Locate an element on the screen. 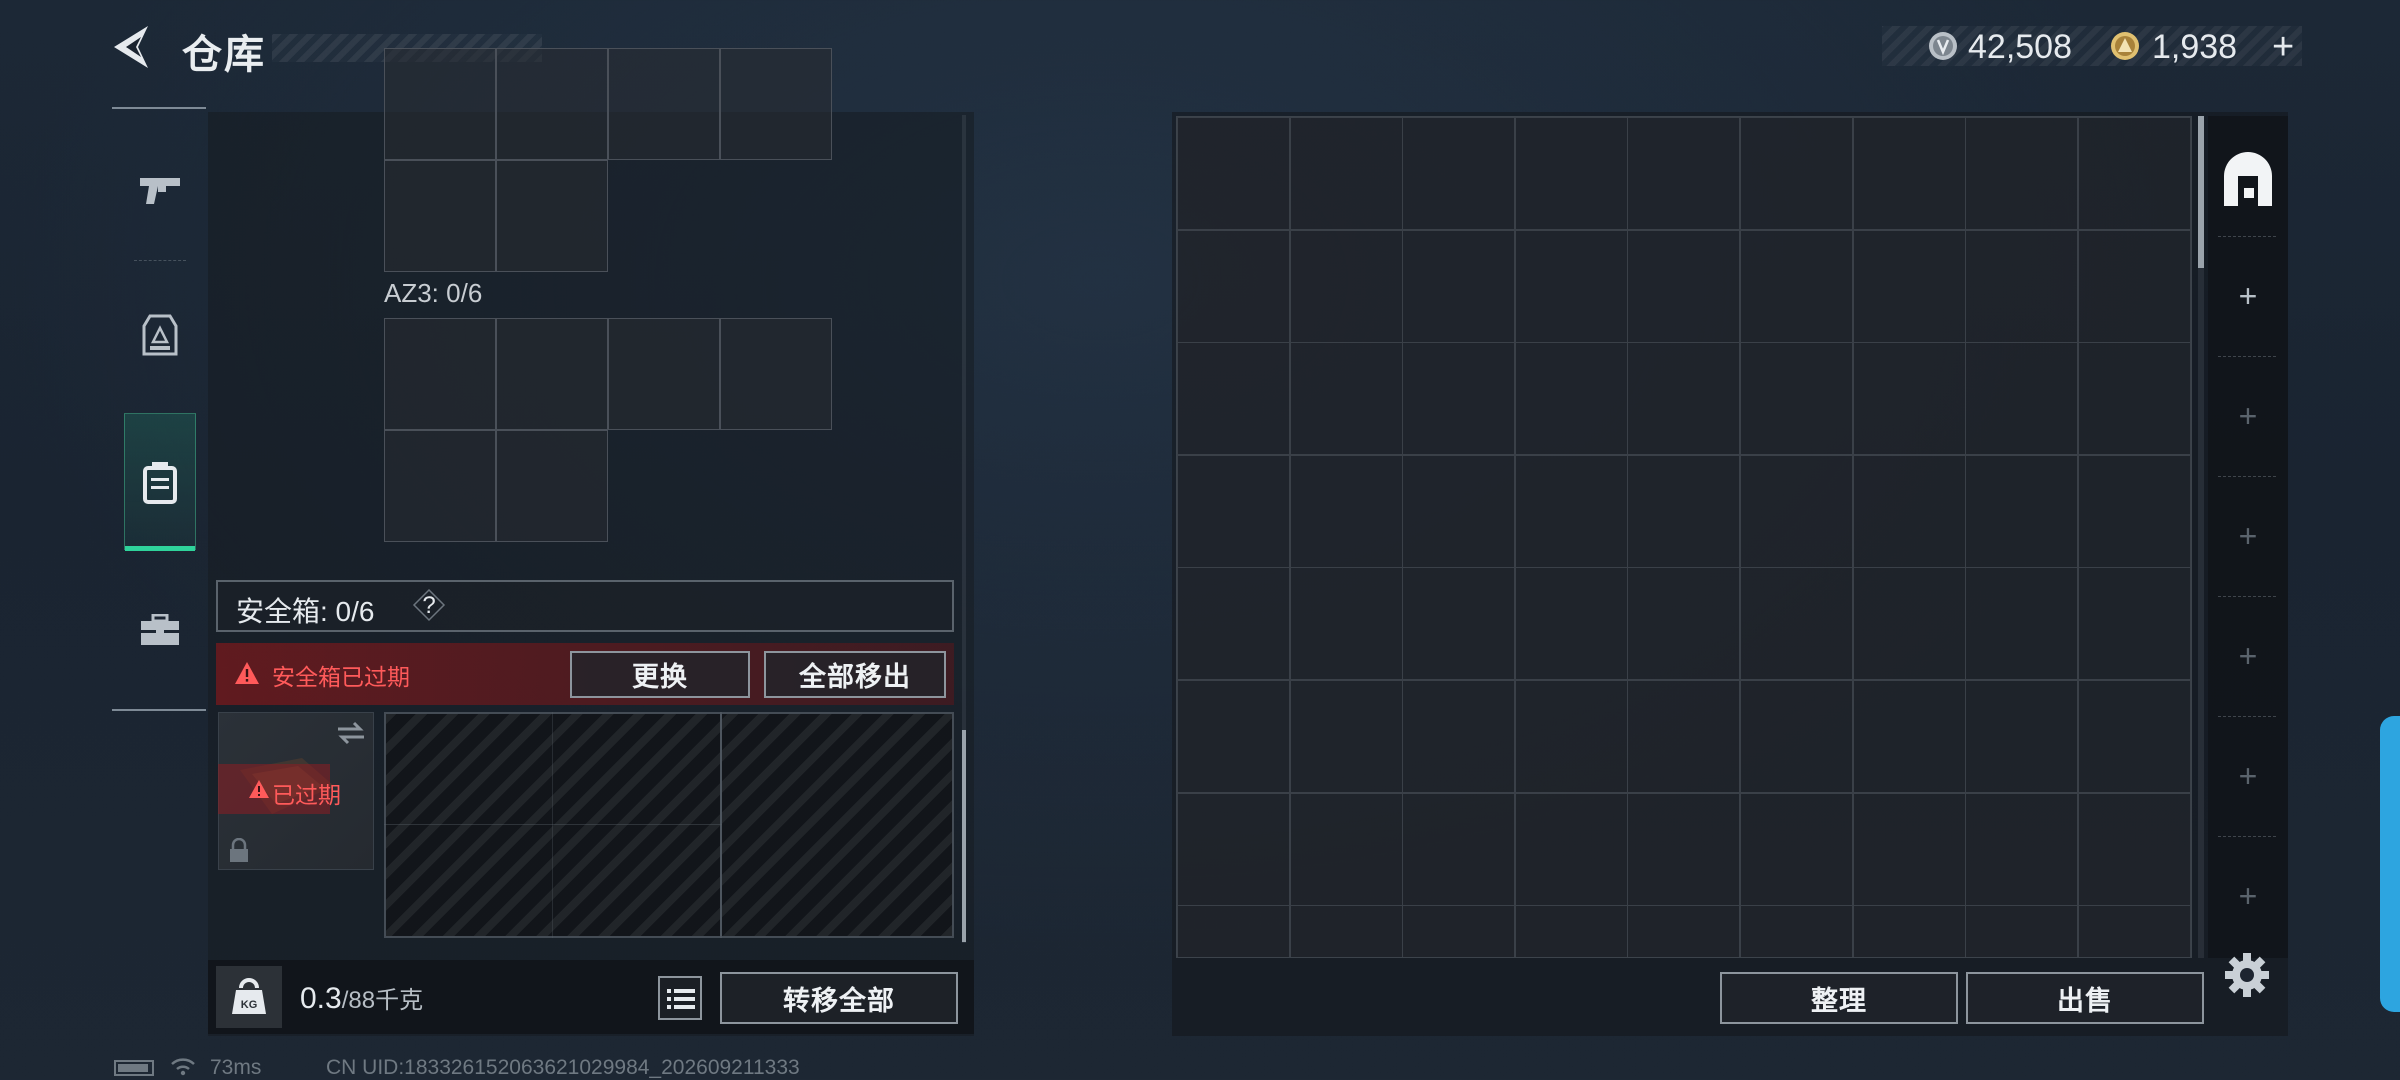 The width and height of the screenshot is (2400, 1080). sell-button: 出售 is located at coordinates (2085, 998).